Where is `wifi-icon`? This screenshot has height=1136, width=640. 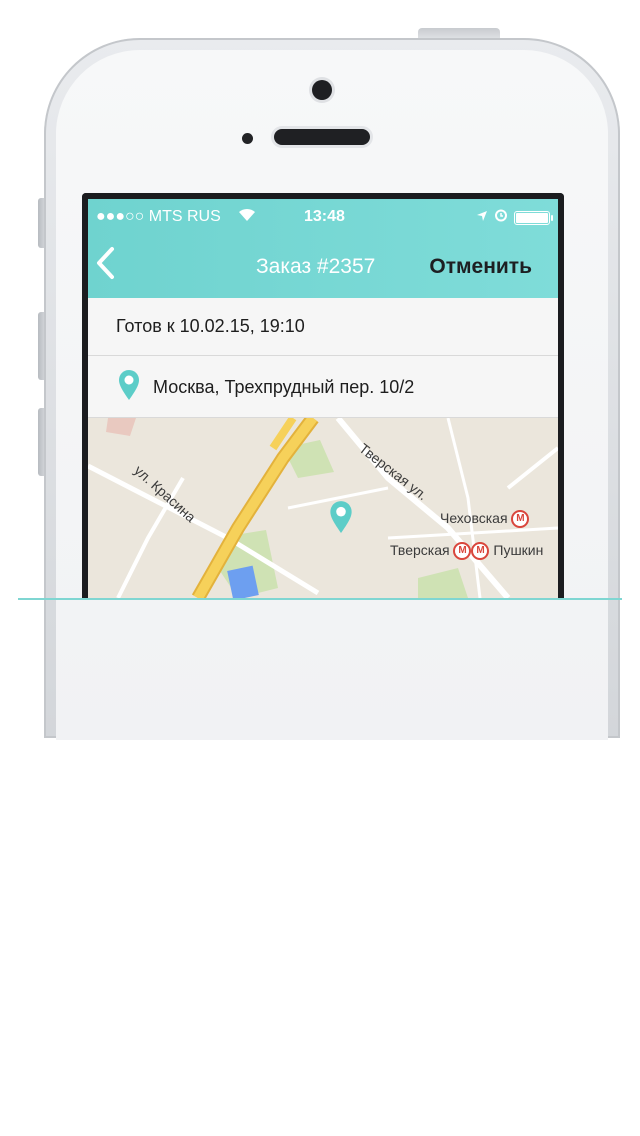
wifi-icon is located at coordinates (247, 217).